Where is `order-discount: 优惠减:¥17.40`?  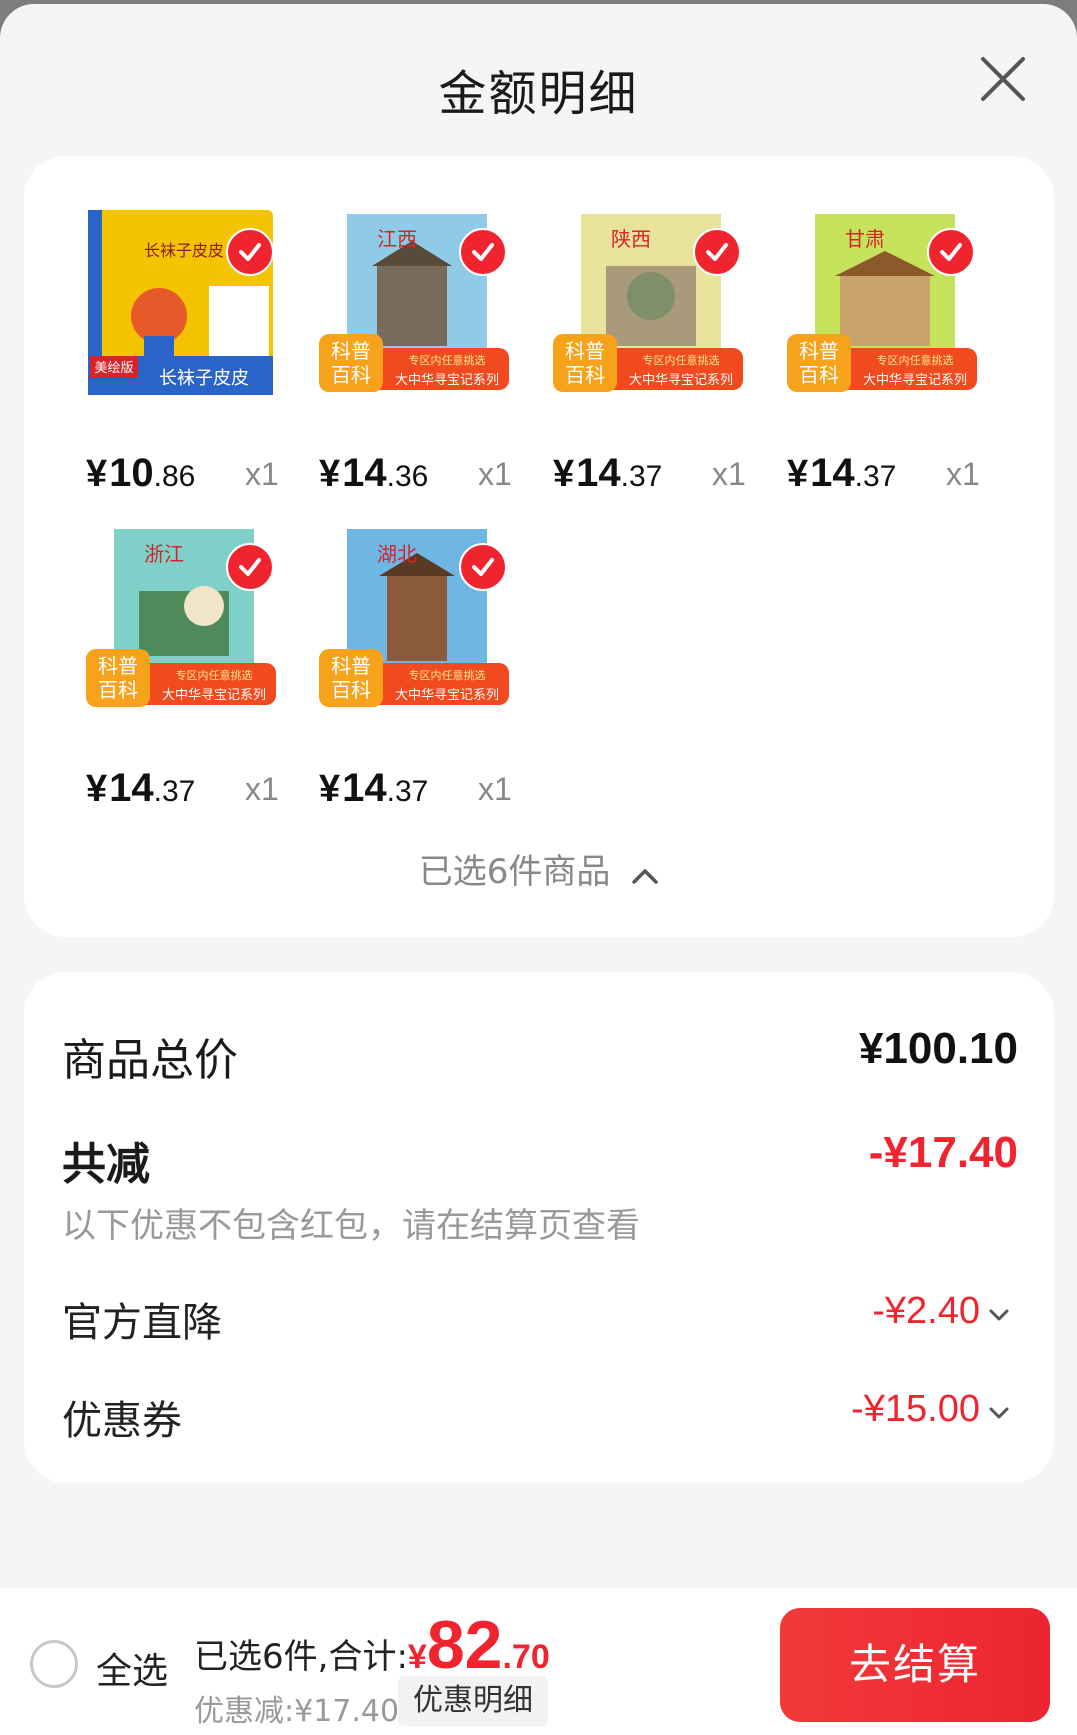 order-discount: 优惠减:¥17.40 is located at coordinates (297, 1711).